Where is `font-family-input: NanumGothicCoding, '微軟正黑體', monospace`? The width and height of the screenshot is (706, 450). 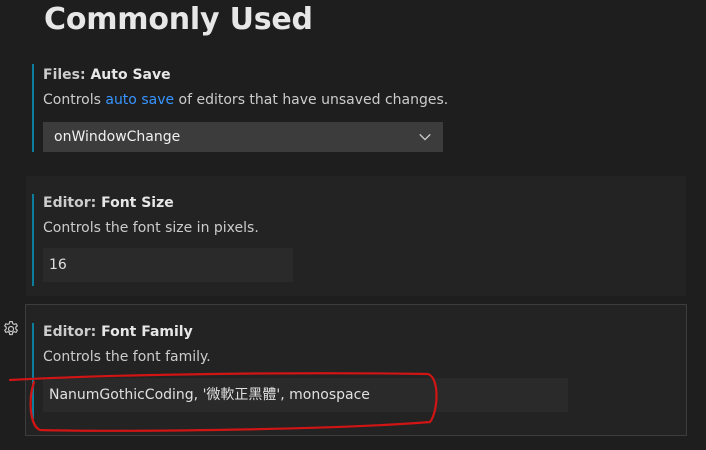 font-family-input: NanumGothicCoding, '微軟正黑體', monospace is located at coordinates (305, 395).